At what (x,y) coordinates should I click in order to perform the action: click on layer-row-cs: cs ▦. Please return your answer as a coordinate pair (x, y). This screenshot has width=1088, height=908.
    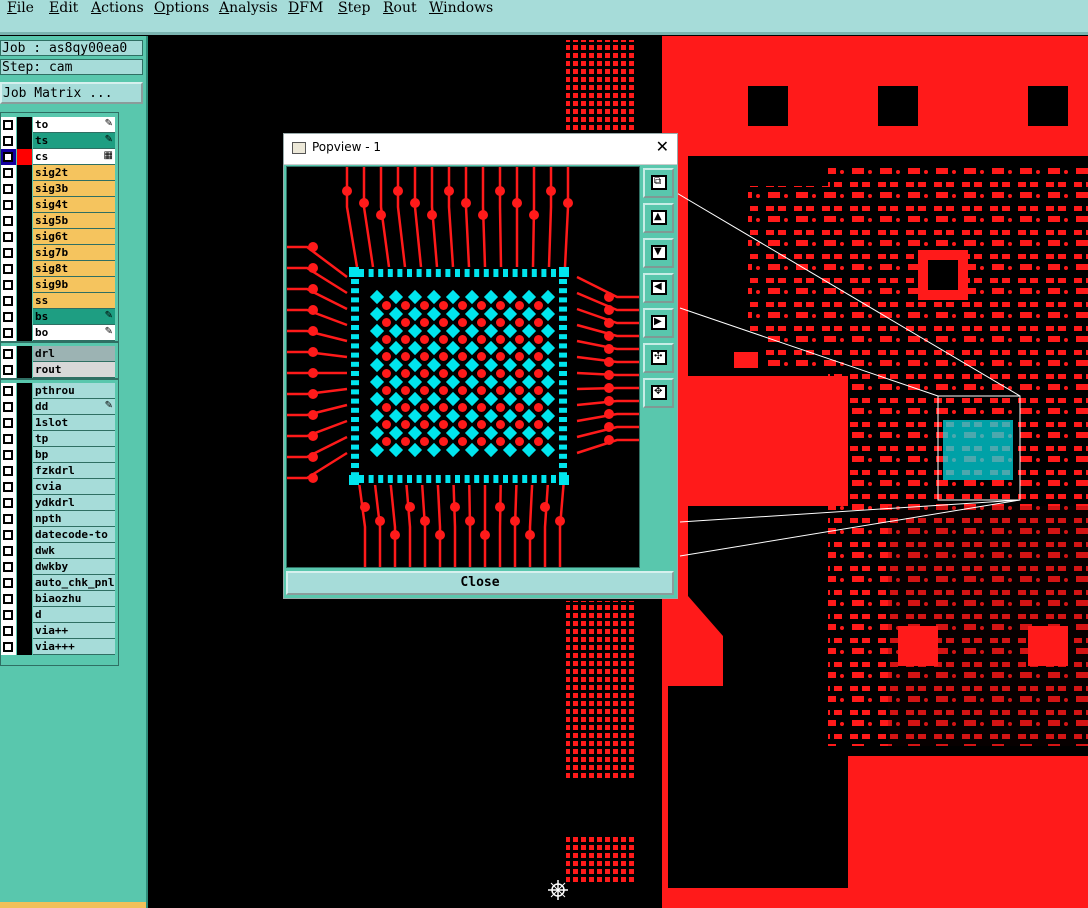
    Looking at the image, I should click on (60, 157).